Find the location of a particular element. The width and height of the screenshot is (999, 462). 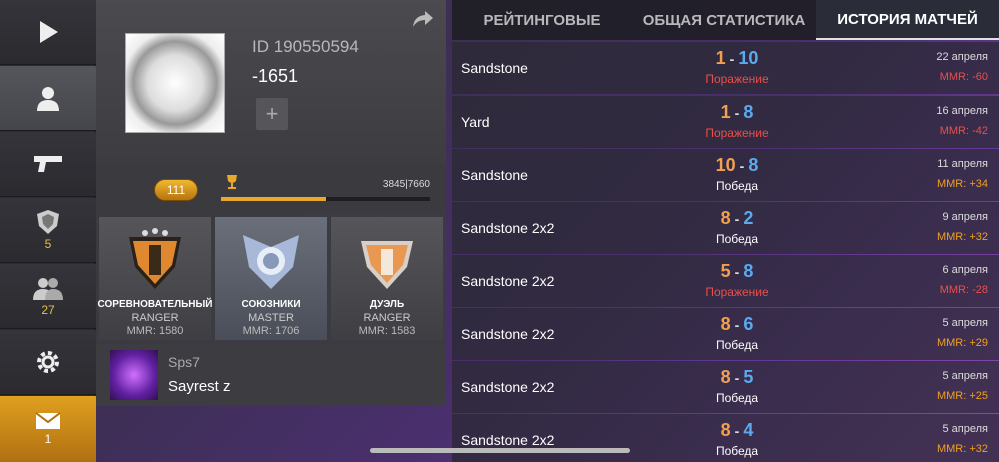

match-score: 8-5 is located at coordinates (737, 377).